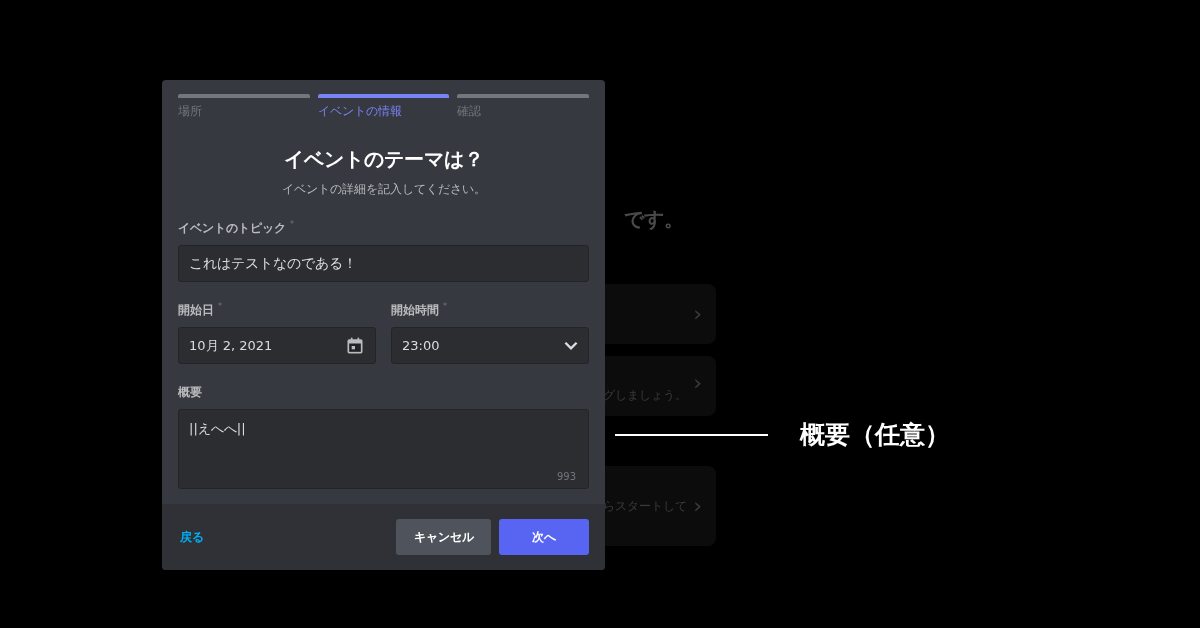 This screenshot has width=1200, height=628. I want to click on back-link: 戻る, so click(192, 537).